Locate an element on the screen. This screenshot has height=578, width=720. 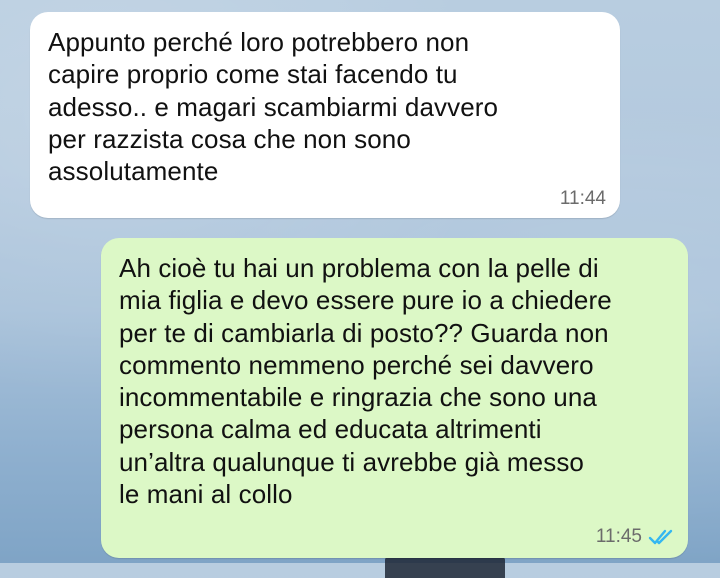
message-timestamp: 11:44 is located at coordinates (582, 198).